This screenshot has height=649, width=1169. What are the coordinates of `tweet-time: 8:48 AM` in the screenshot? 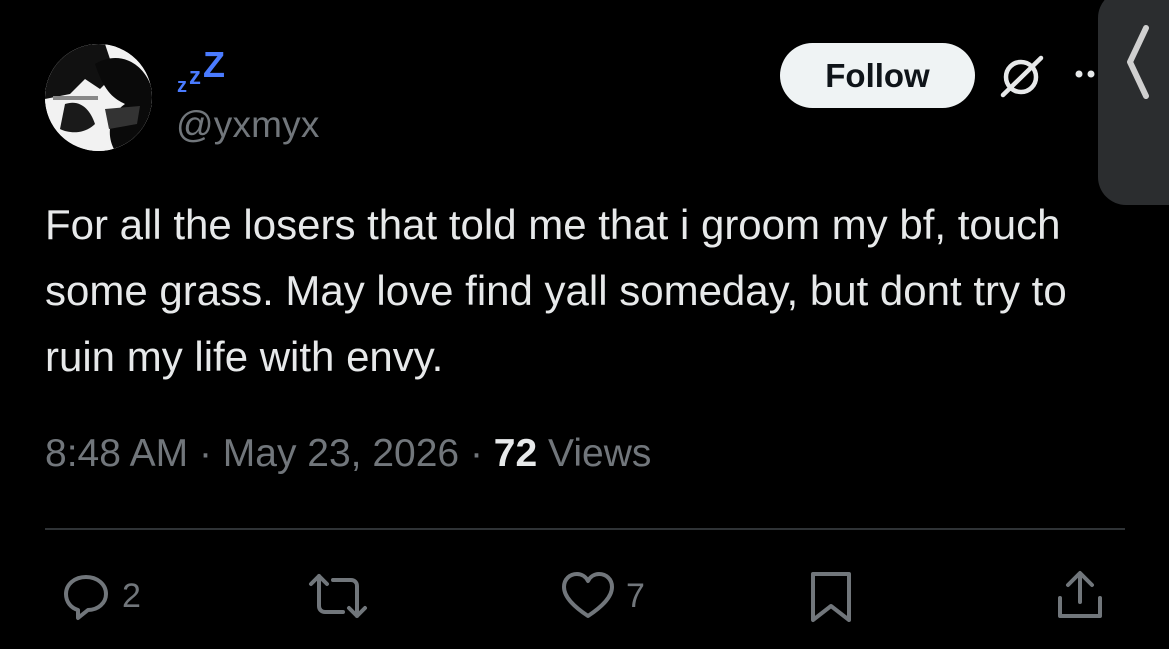 It's located at (116, 453).